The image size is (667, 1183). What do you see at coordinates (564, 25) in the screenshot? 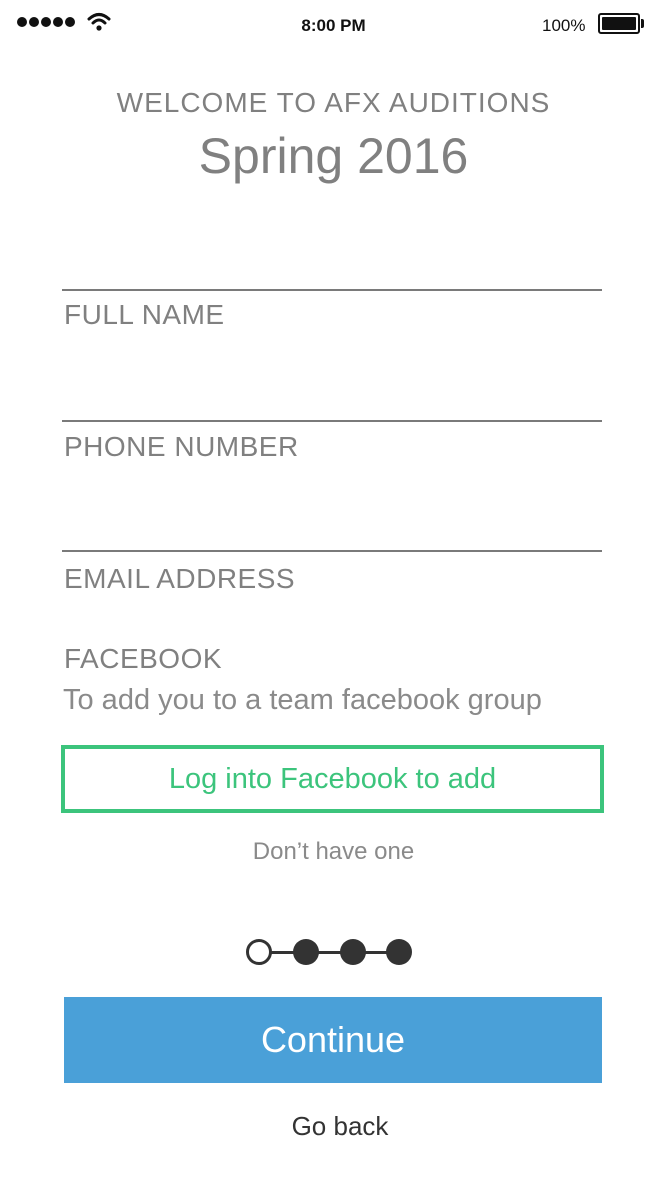
I see `battery-percentage: 100%` at bounding box center [564, 25].